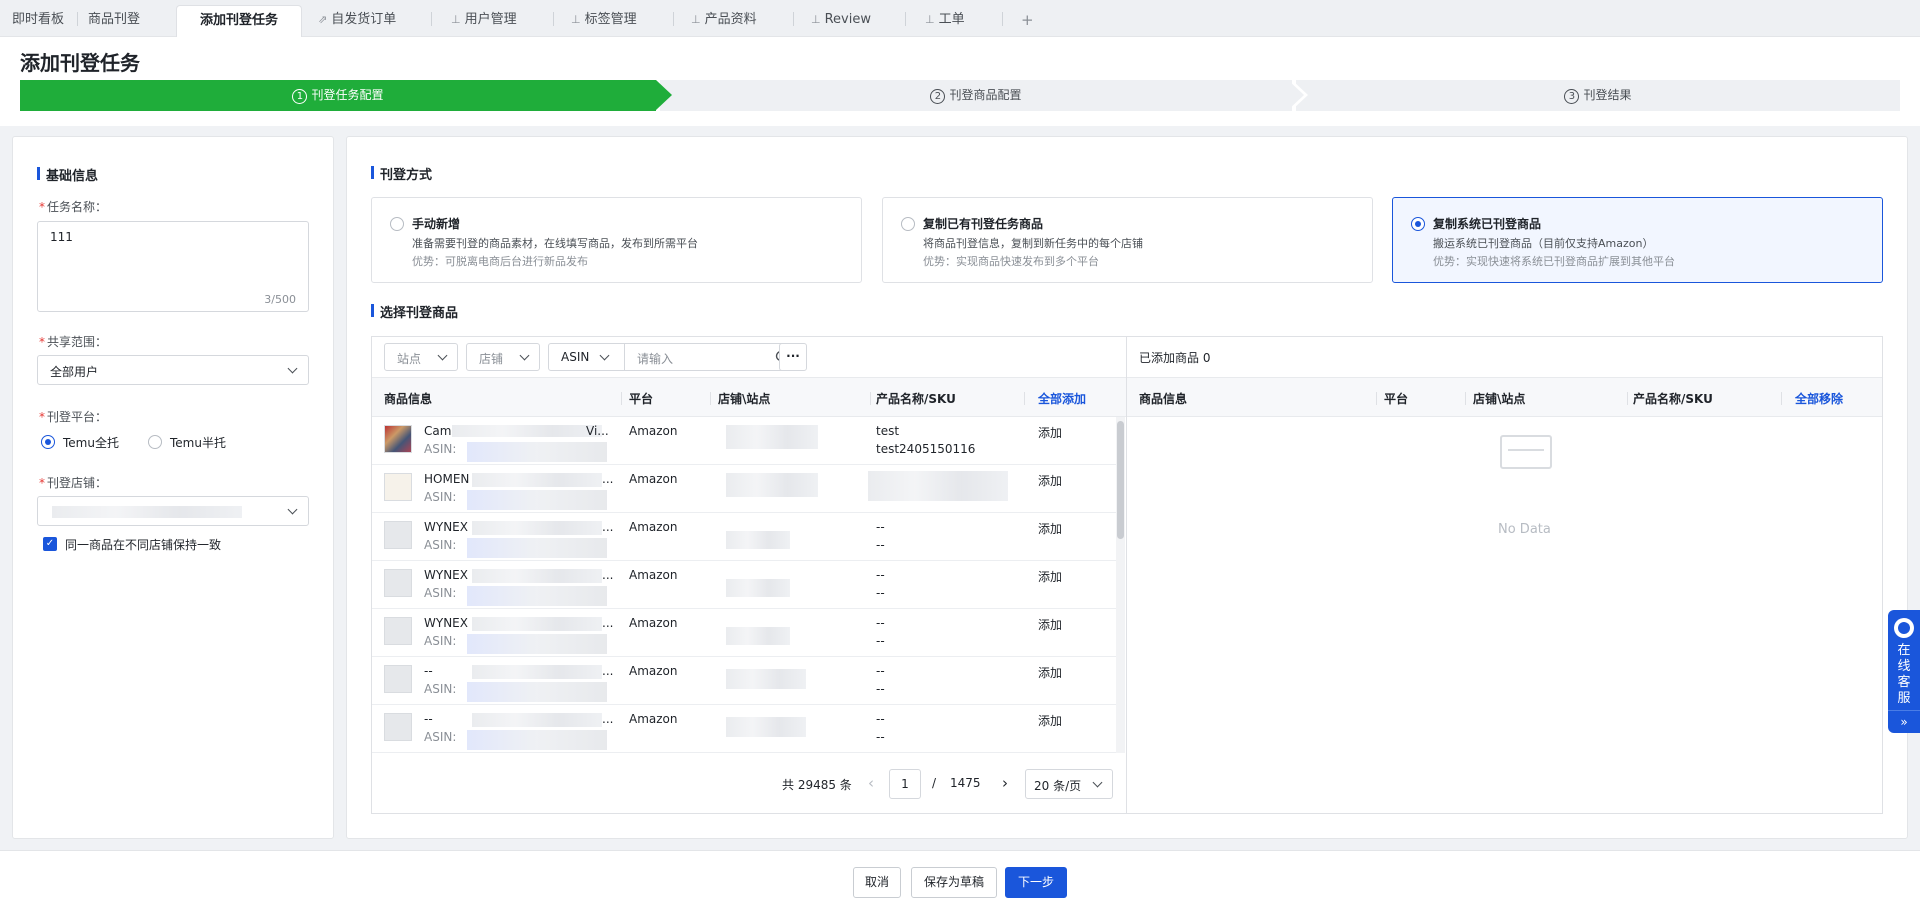  Describe the element at coordinates (77, 483) in the screenshot. I see `label-text: 刊登店铺：` at that location.